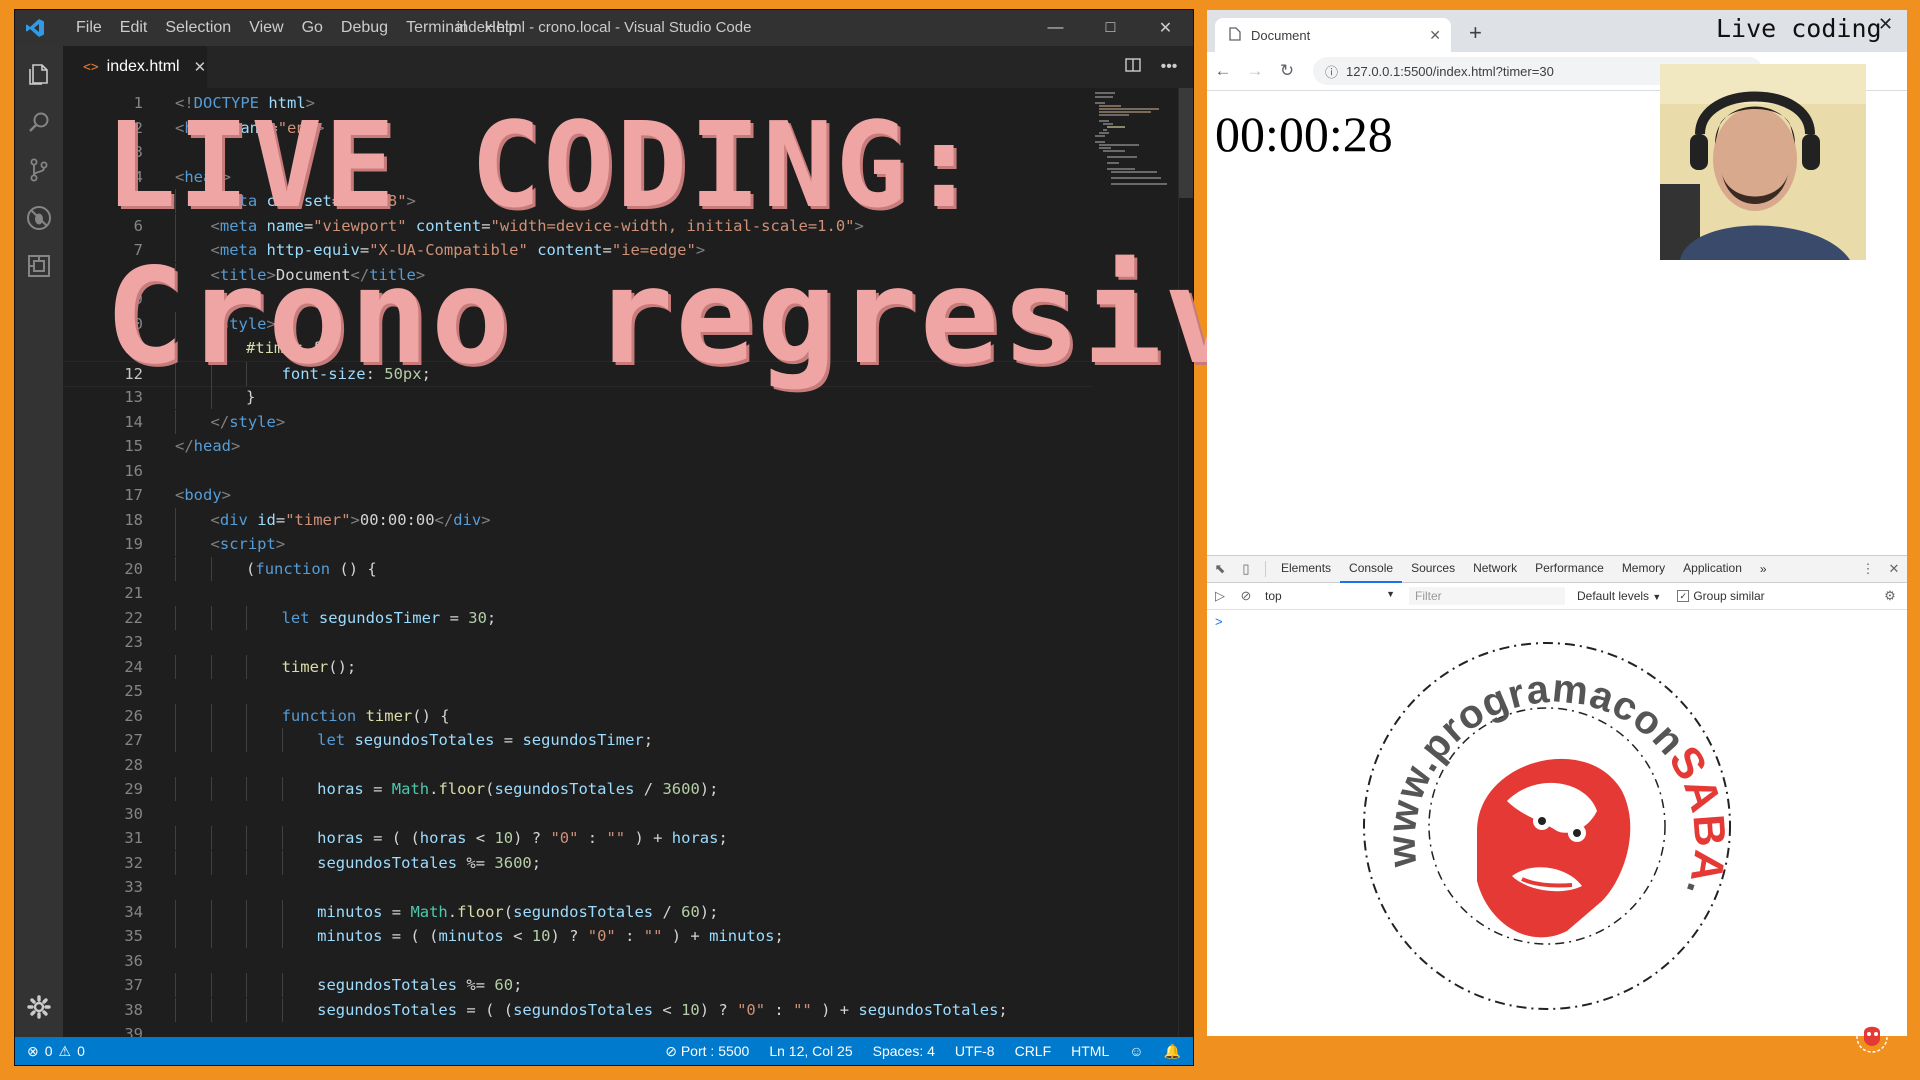 The image size is (1920, 1080). Describe the element at coordinates (1255, 71) in the screenshot. I see `forward-arrow-icon: →` at that location.